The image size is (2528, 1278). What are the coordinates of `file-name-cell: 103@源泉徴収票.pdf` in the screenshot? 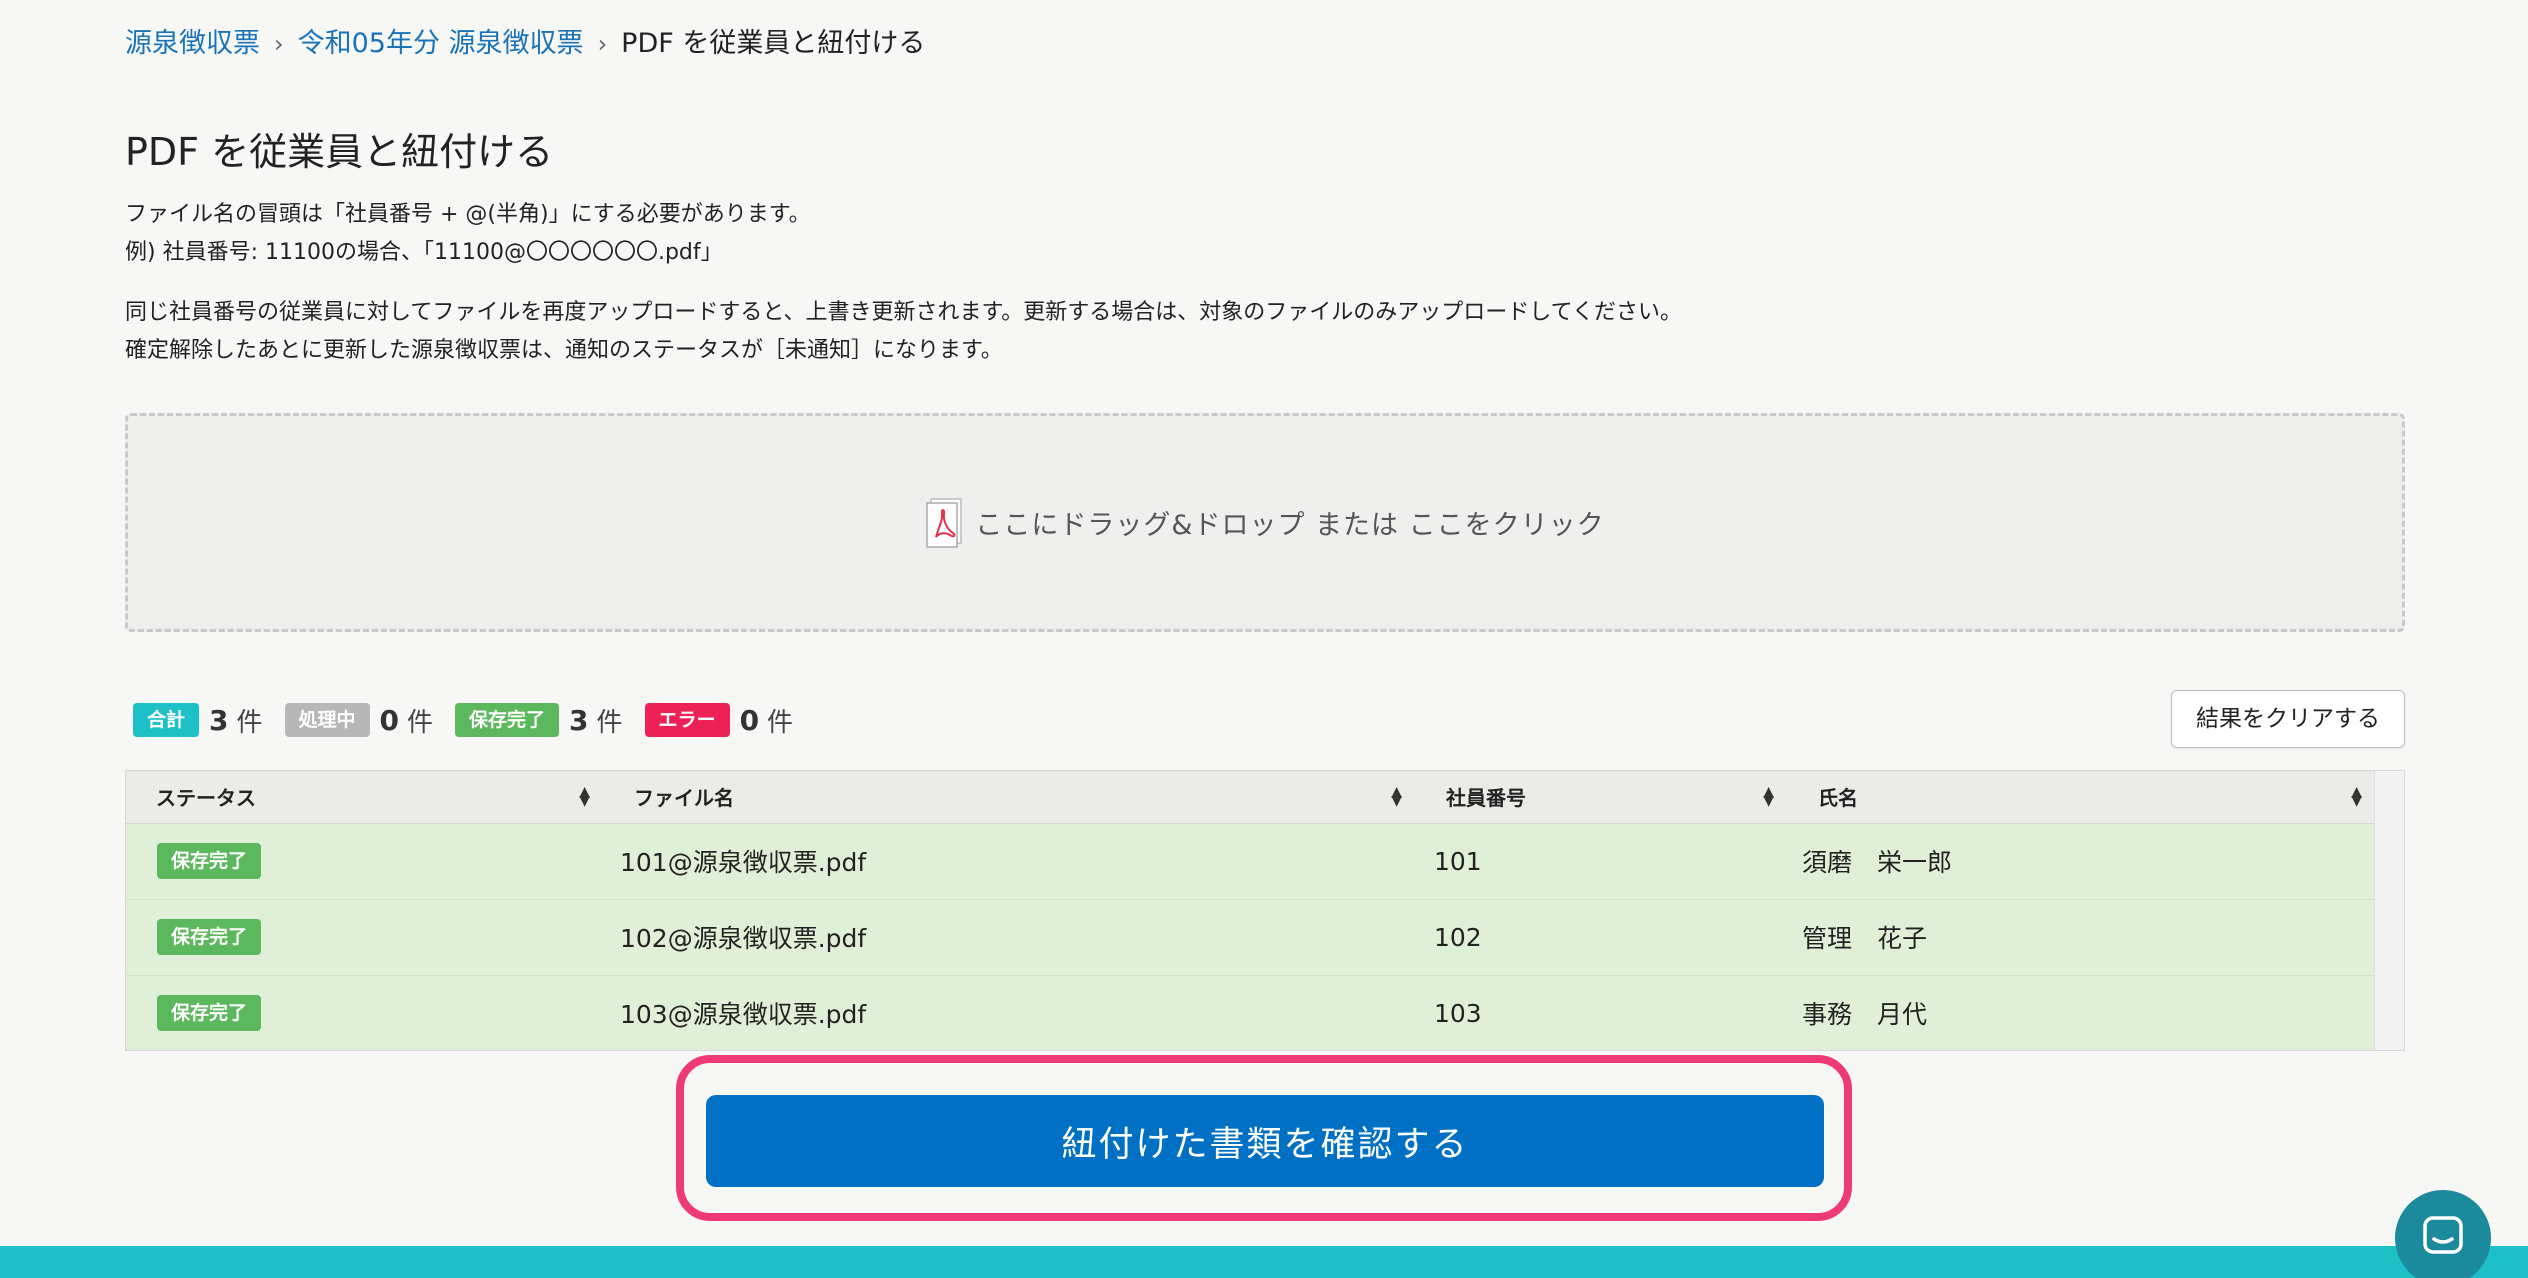 It's located at (743, 1014).